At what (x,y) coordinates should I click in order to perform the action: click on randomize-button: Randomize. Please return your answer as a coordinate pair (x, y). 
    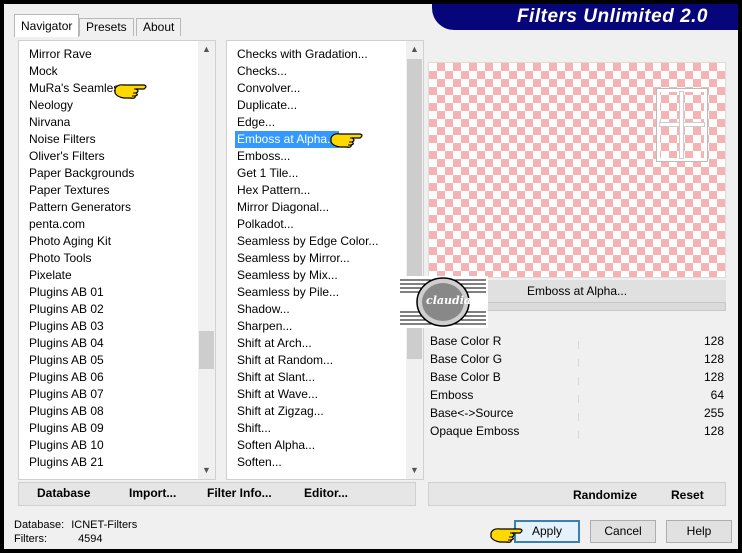
    Looking at the image, I should click on (605, 495).